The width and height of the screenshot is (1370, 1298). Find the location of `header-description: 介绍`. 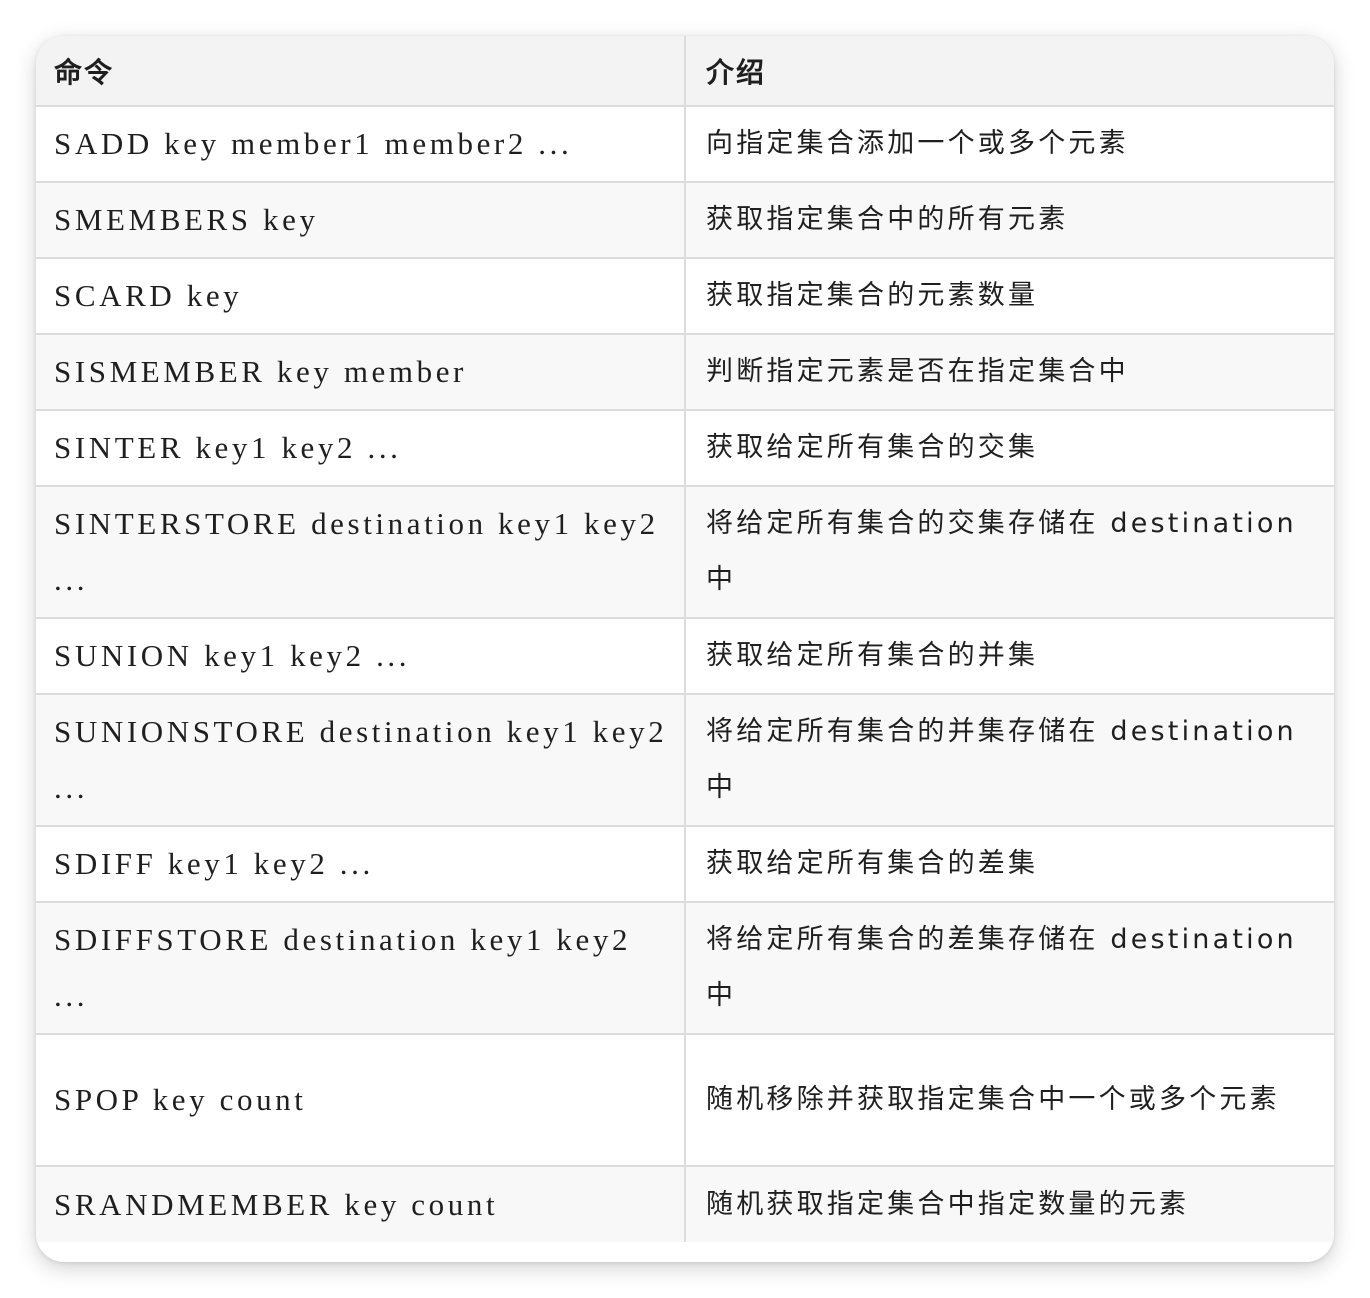

header-description: 介绍 is located at coordinates (1009, 71).